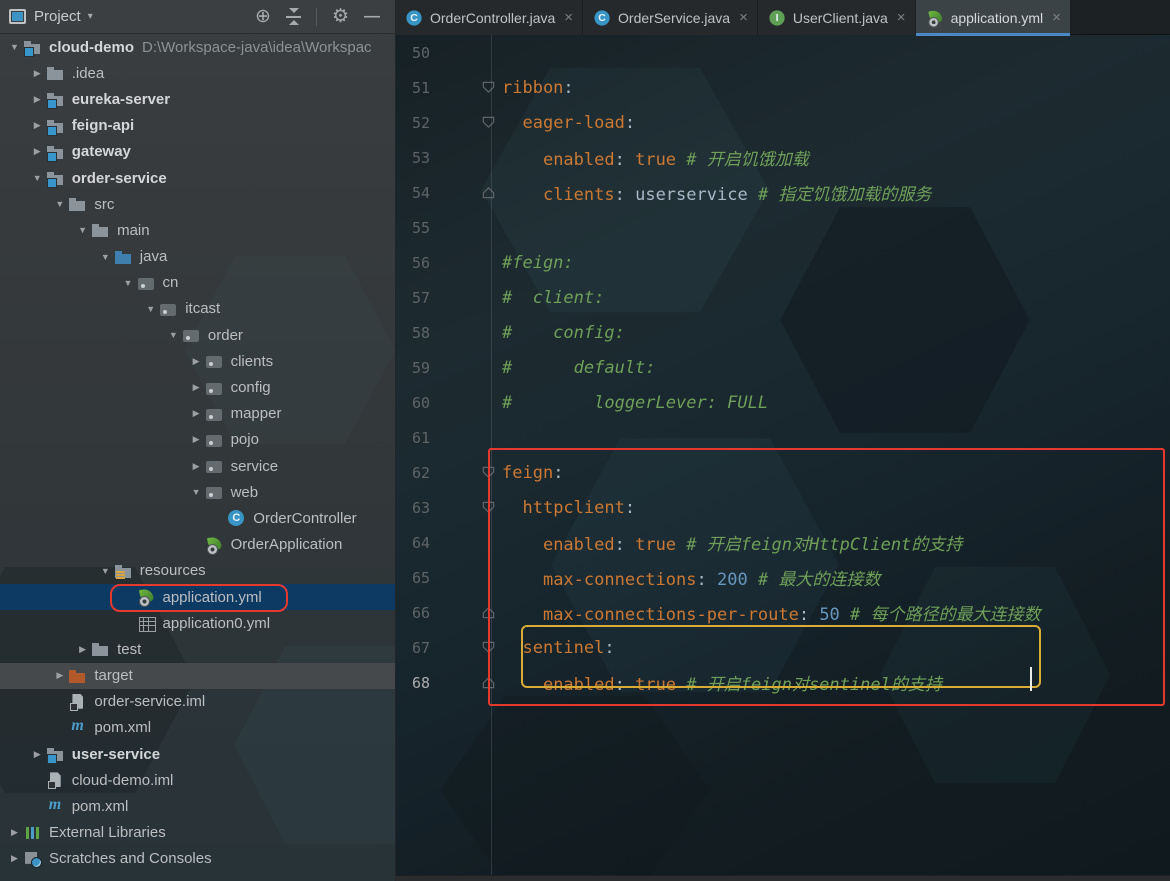  What do you see at coordinates (90, 16) in the screenshot?
I see `chevron-down-icon: ▾` at bounding box center [90, 16].